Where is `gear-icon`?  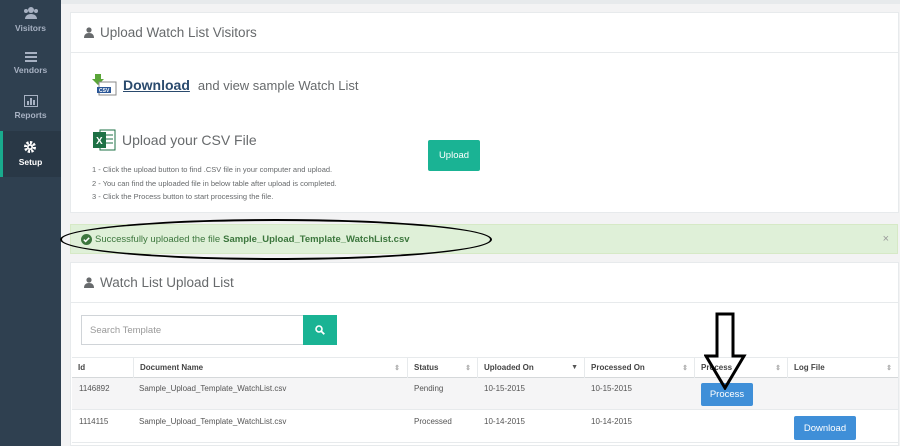
gear-icon is located at coordinates (30, 147).